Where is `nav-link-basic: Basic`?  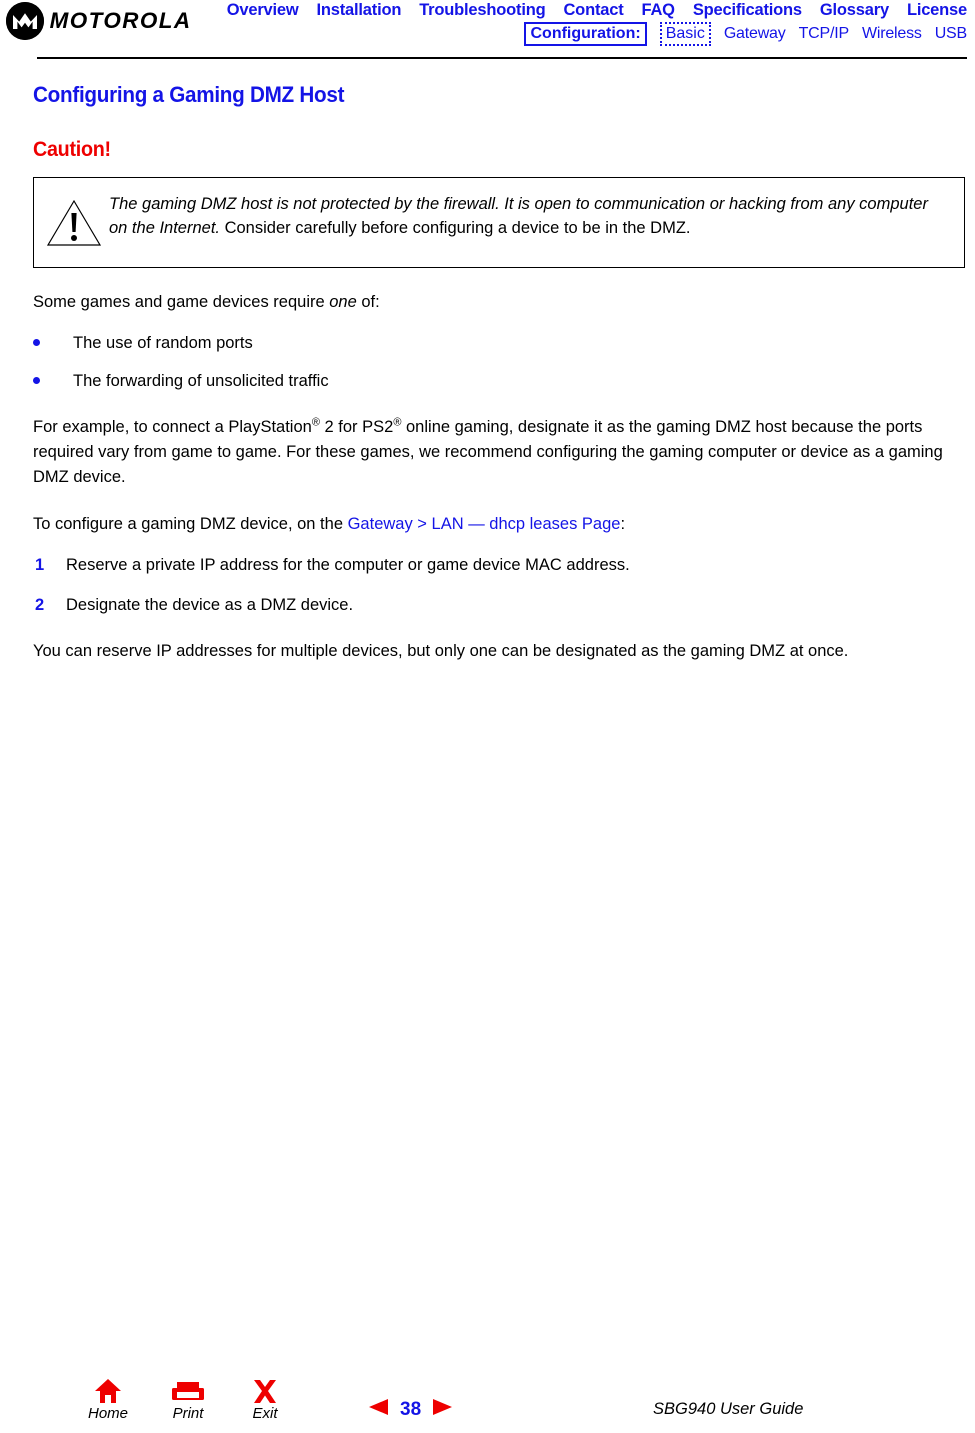
nav-link-basic: Basic is located at coordinates (685, 33).